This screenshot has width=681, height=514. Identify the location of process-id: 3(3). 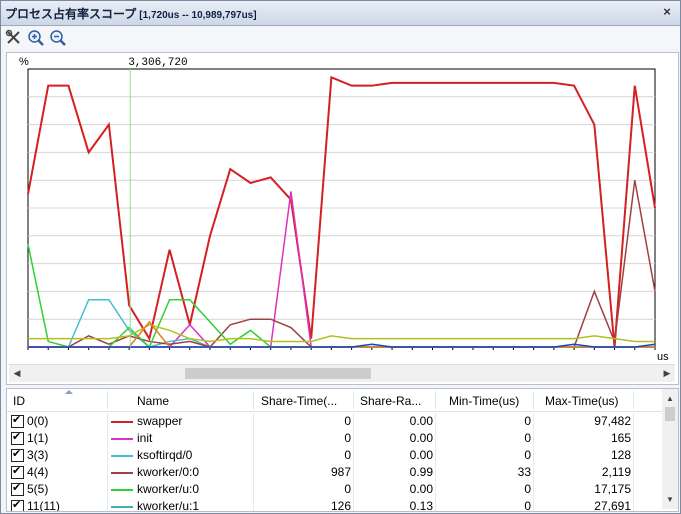
(38, 455).